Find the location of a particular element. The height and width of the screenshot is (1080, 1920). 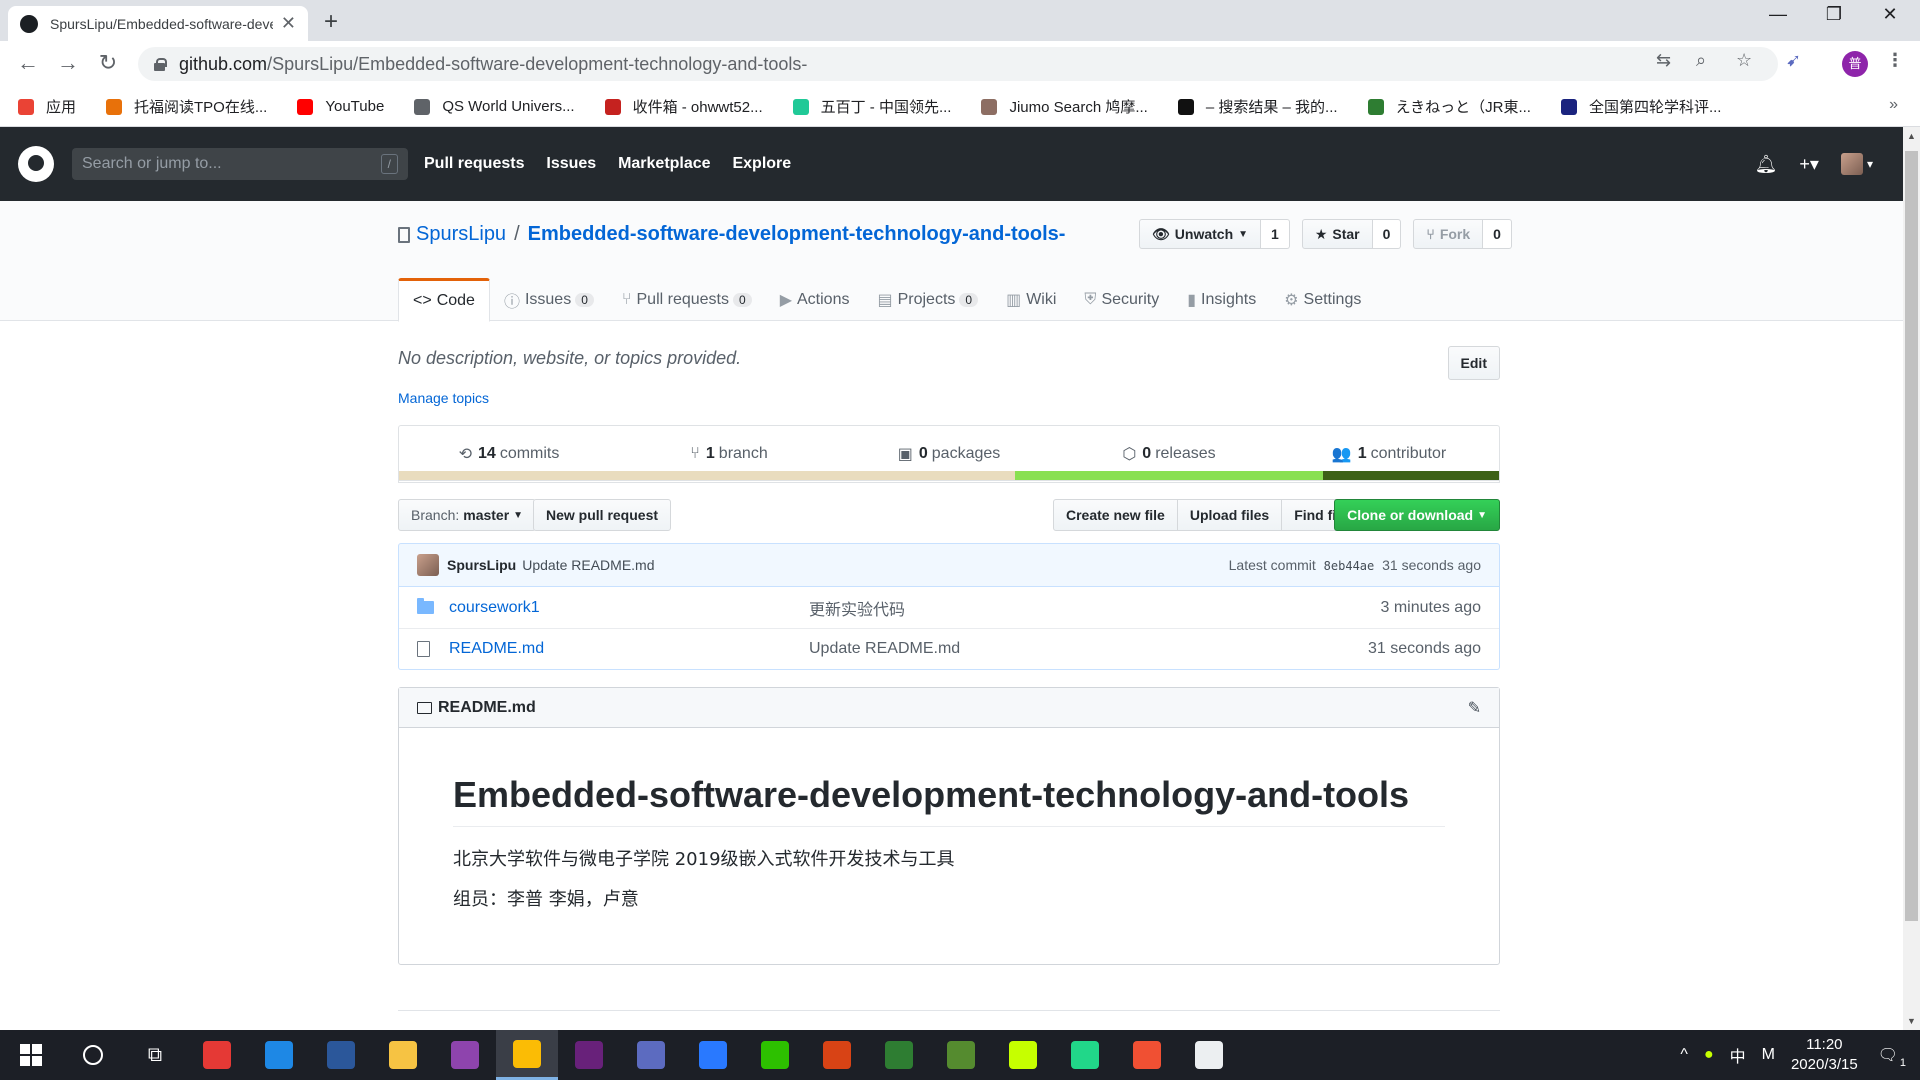

commit-author: SpursLipu is located at coordinates (481, 565).